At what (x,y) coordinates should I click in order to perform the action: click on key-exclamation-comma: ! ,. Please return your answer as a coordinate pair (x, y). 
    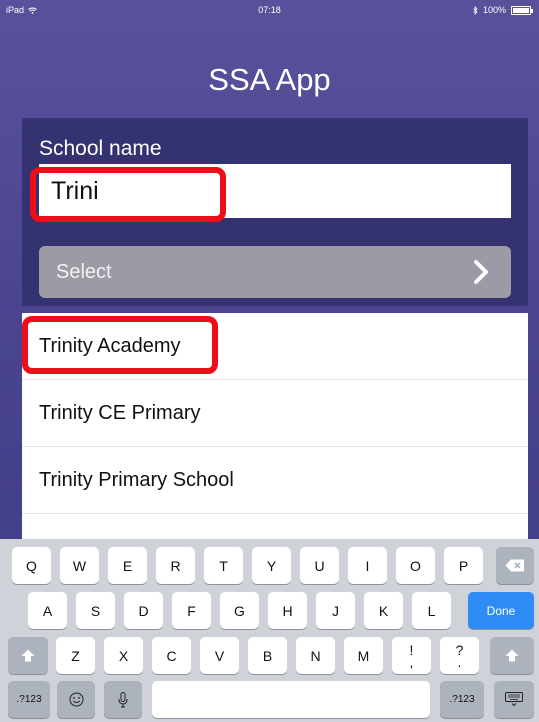
    Looking at the image, I should click on (411, 655).